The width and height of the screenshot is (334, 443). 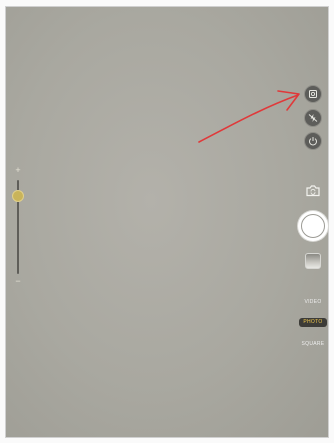 What do you see at coordinates (18, 195) in the screenshot?
I see `zoom-slider-thumb` at bounding box center [18, 195].